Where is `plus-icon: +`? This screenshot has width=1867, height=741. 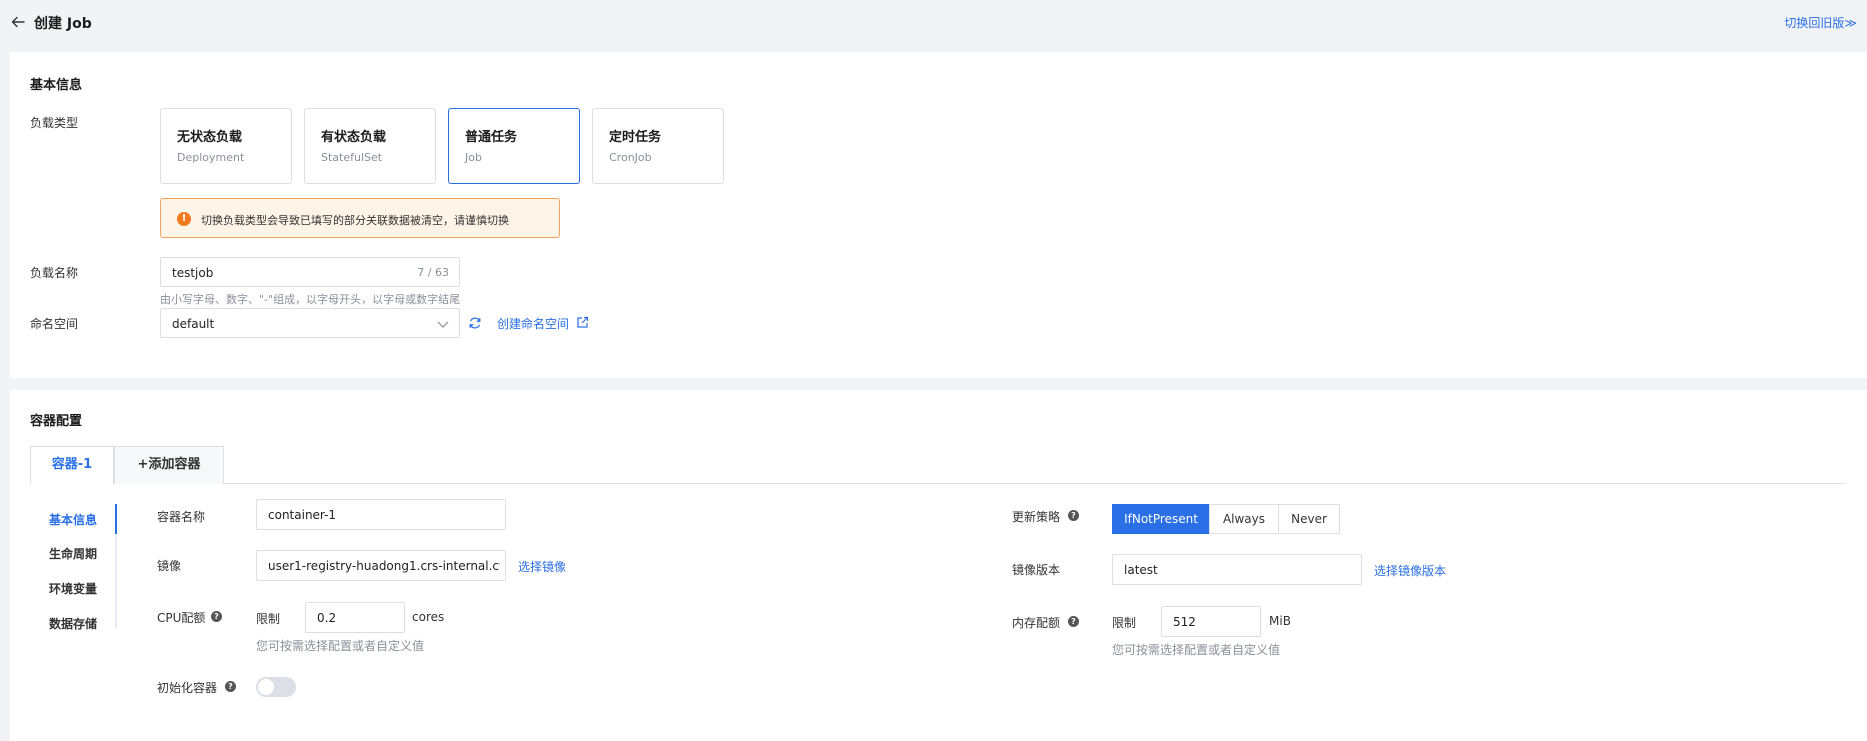
plus-icon: + is located at coordinates (143, 464).